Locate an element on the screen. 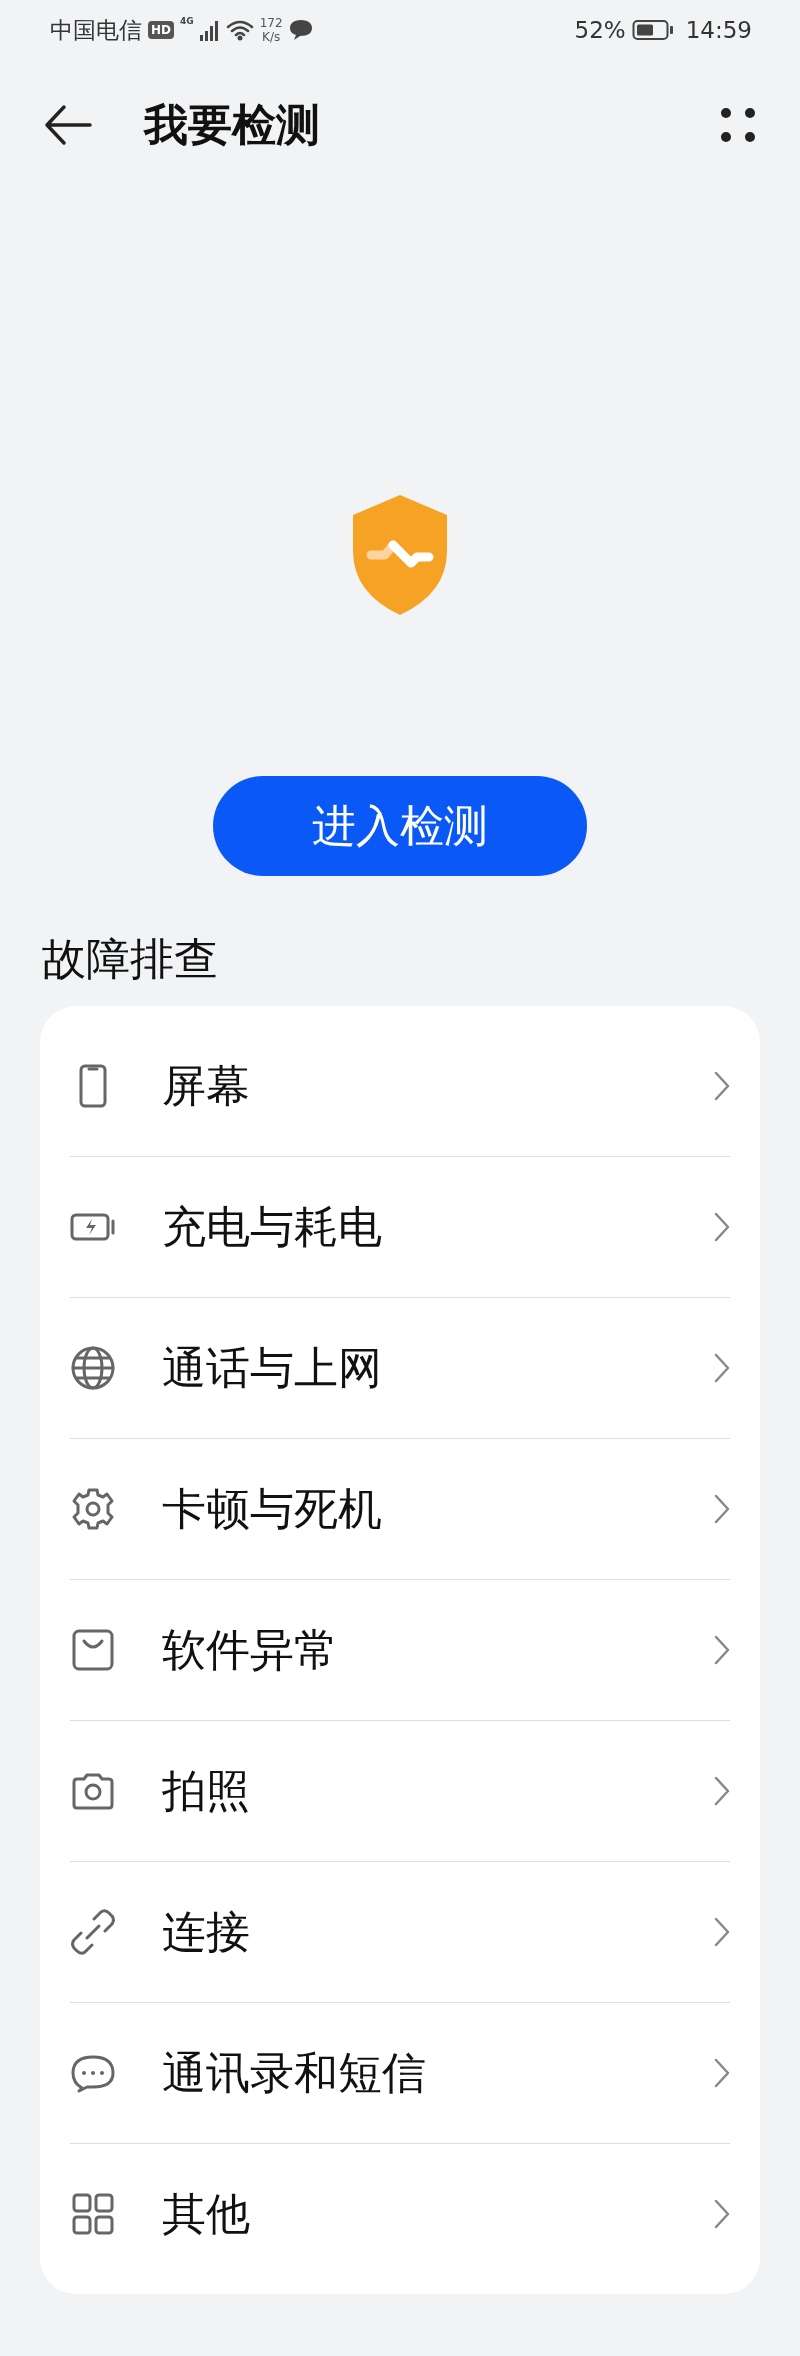 Image resolution: width=800 pixels, height=2356 pixels. settings-icon is located at coordinates (93, 1509).